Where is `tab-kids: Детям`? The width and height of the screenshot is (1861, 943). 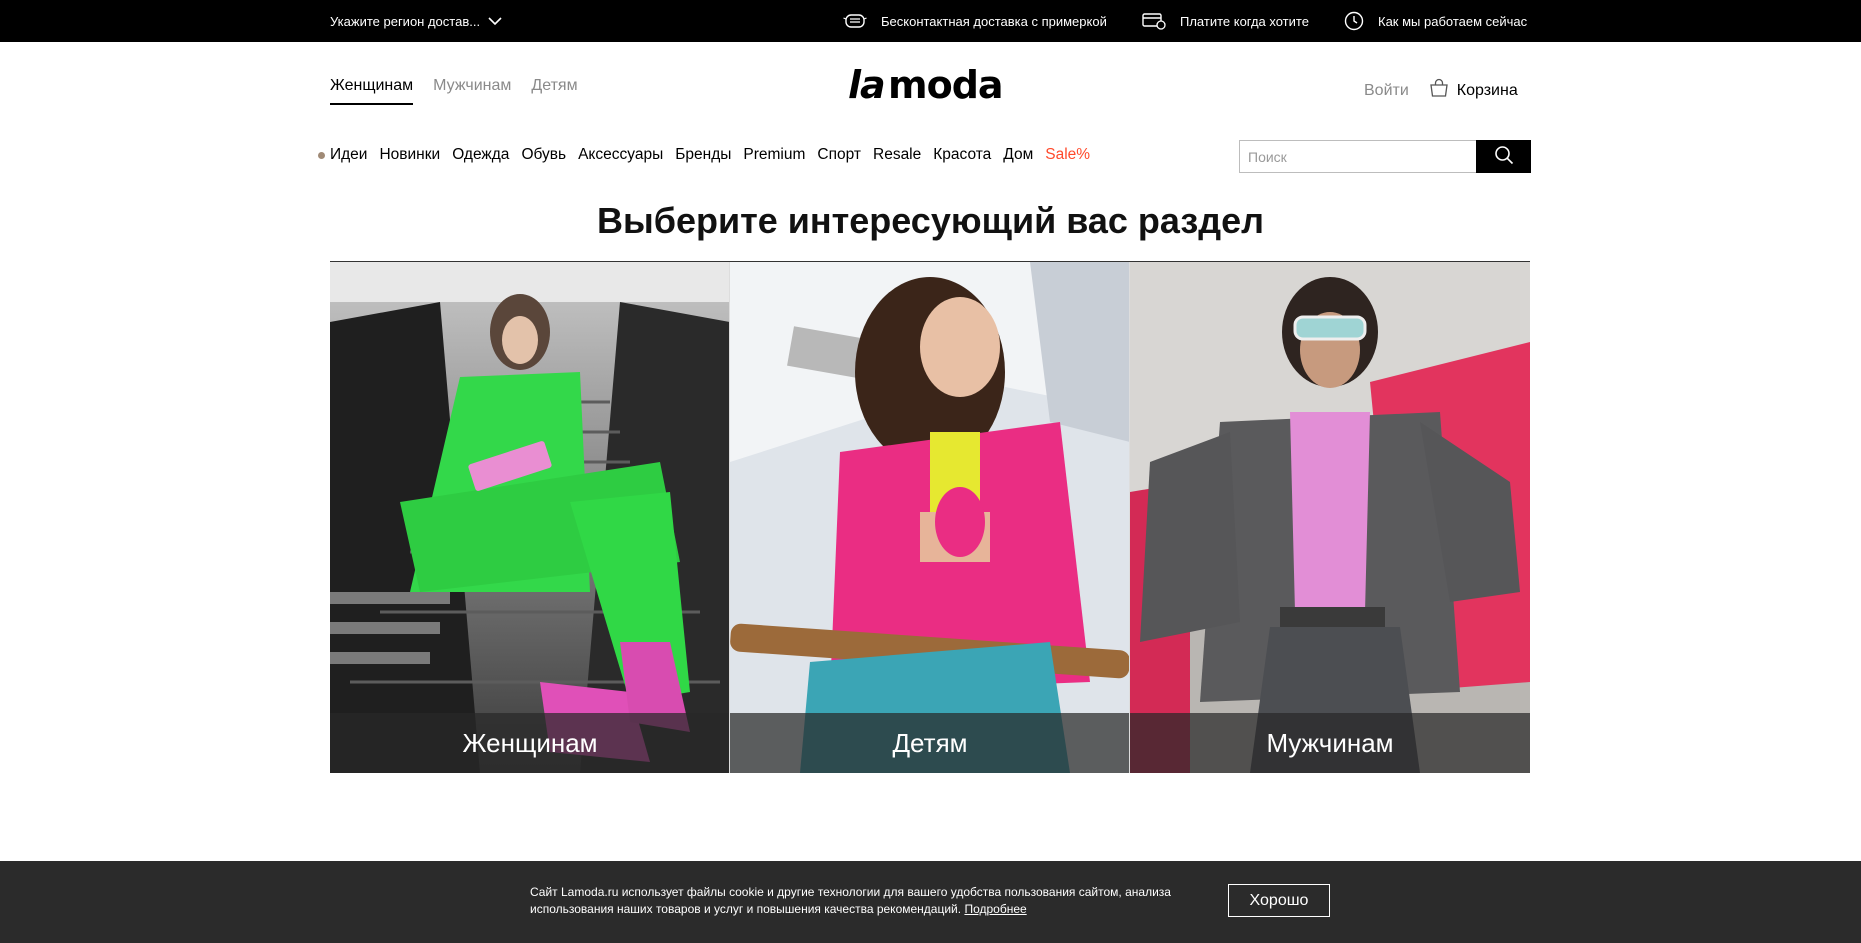 tab-kids: Детям is located at coordinates (554, 91).